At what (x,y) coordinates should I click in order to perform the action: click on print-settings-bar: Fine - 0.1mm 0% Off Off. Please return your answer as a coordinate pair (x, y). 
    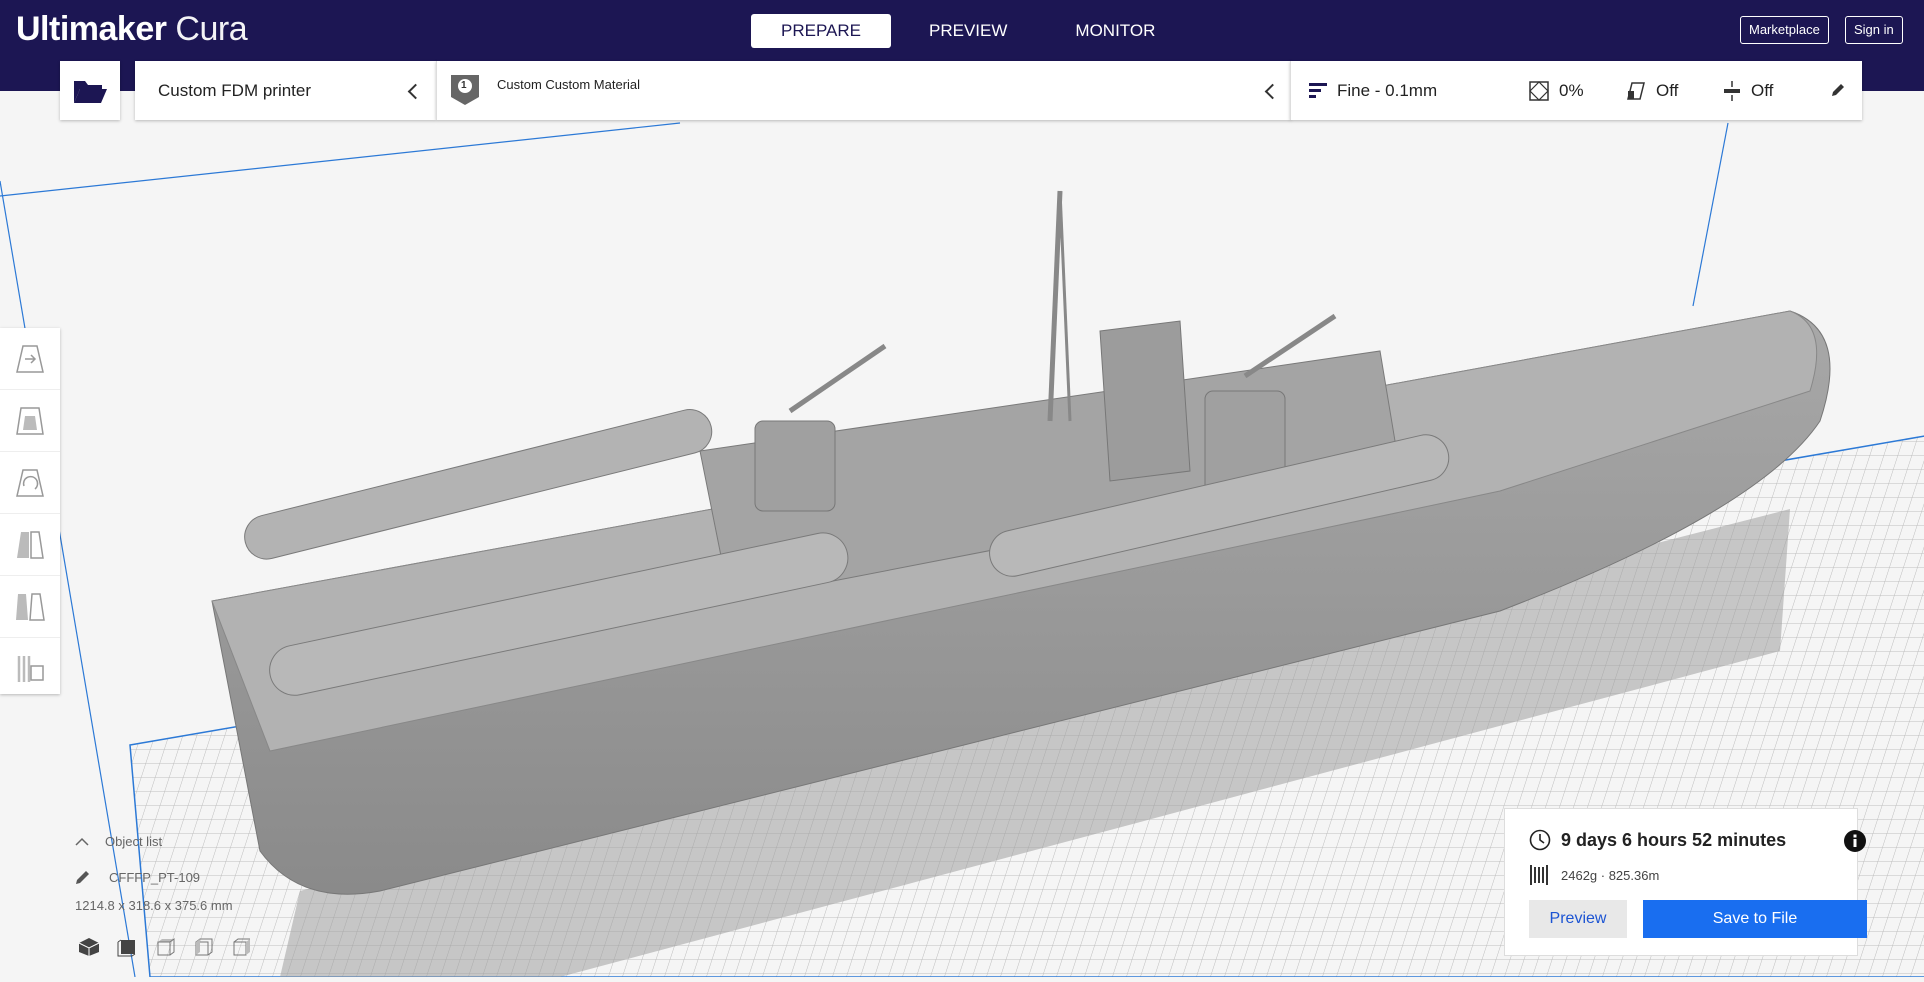
    Looking at the image, I should click on (1576, 90).